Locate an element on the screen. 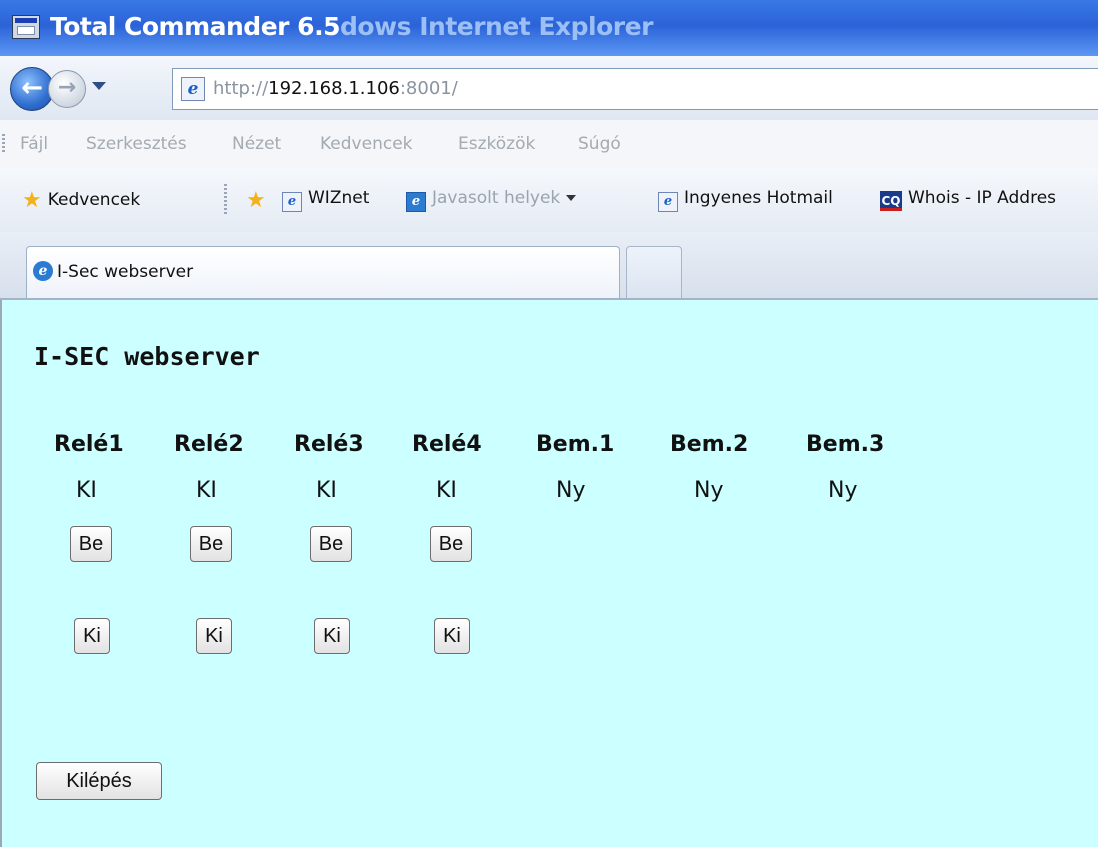  menu-favorites: Kedvencek is located at coordinates (366, 144).